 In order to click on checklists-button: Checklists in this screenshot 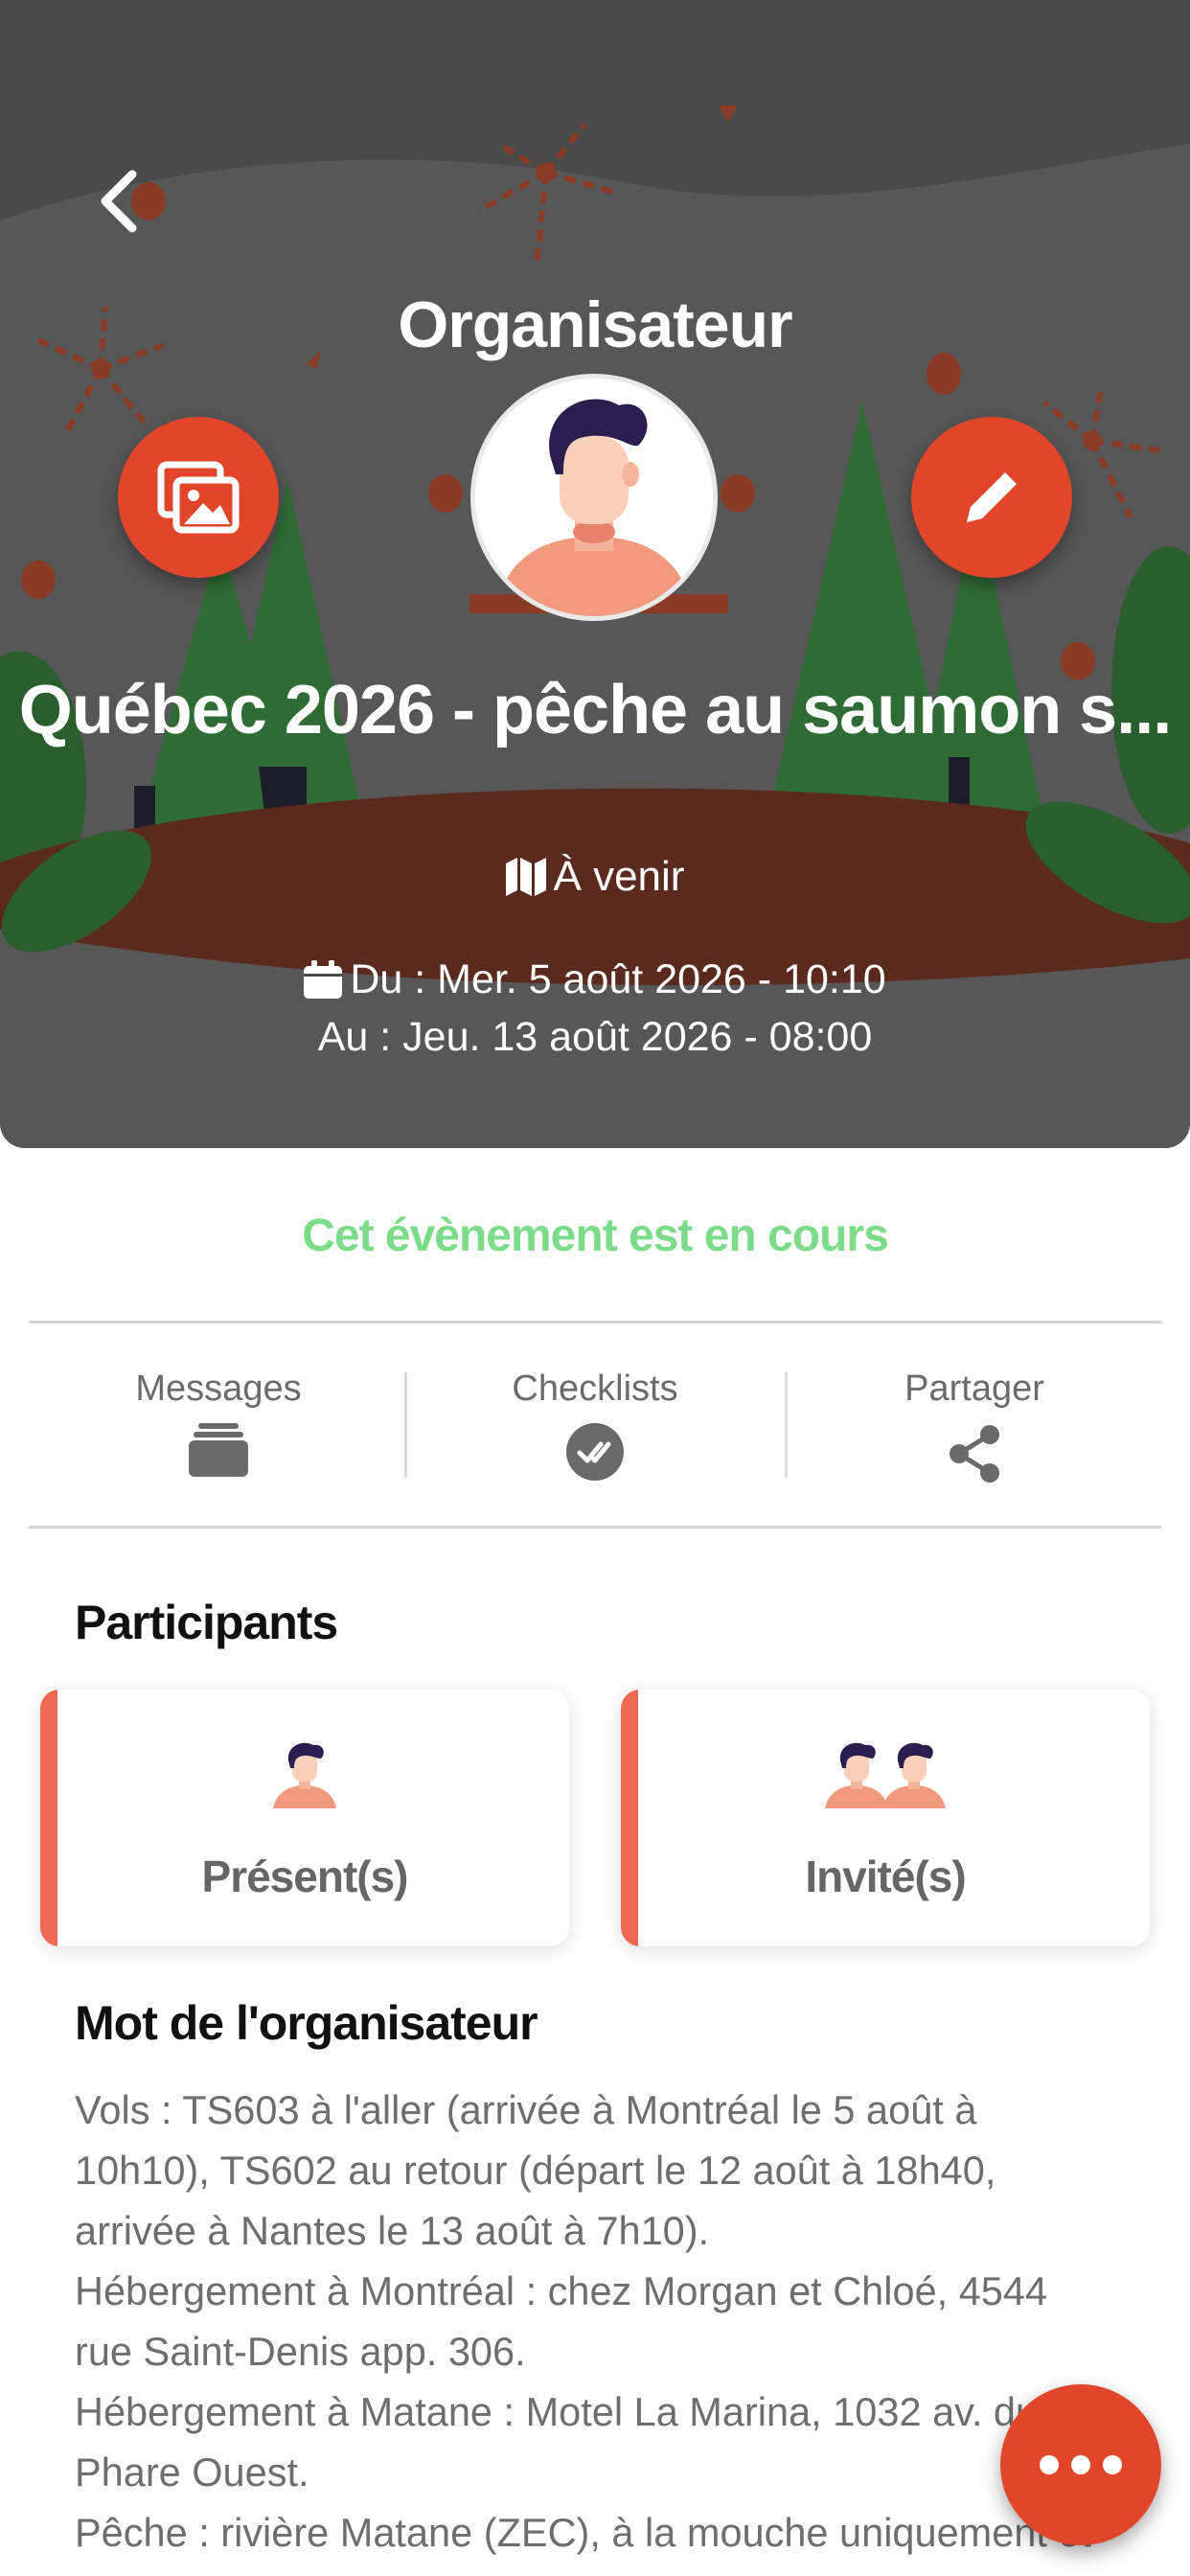, I will do `click(595, 1424)`.